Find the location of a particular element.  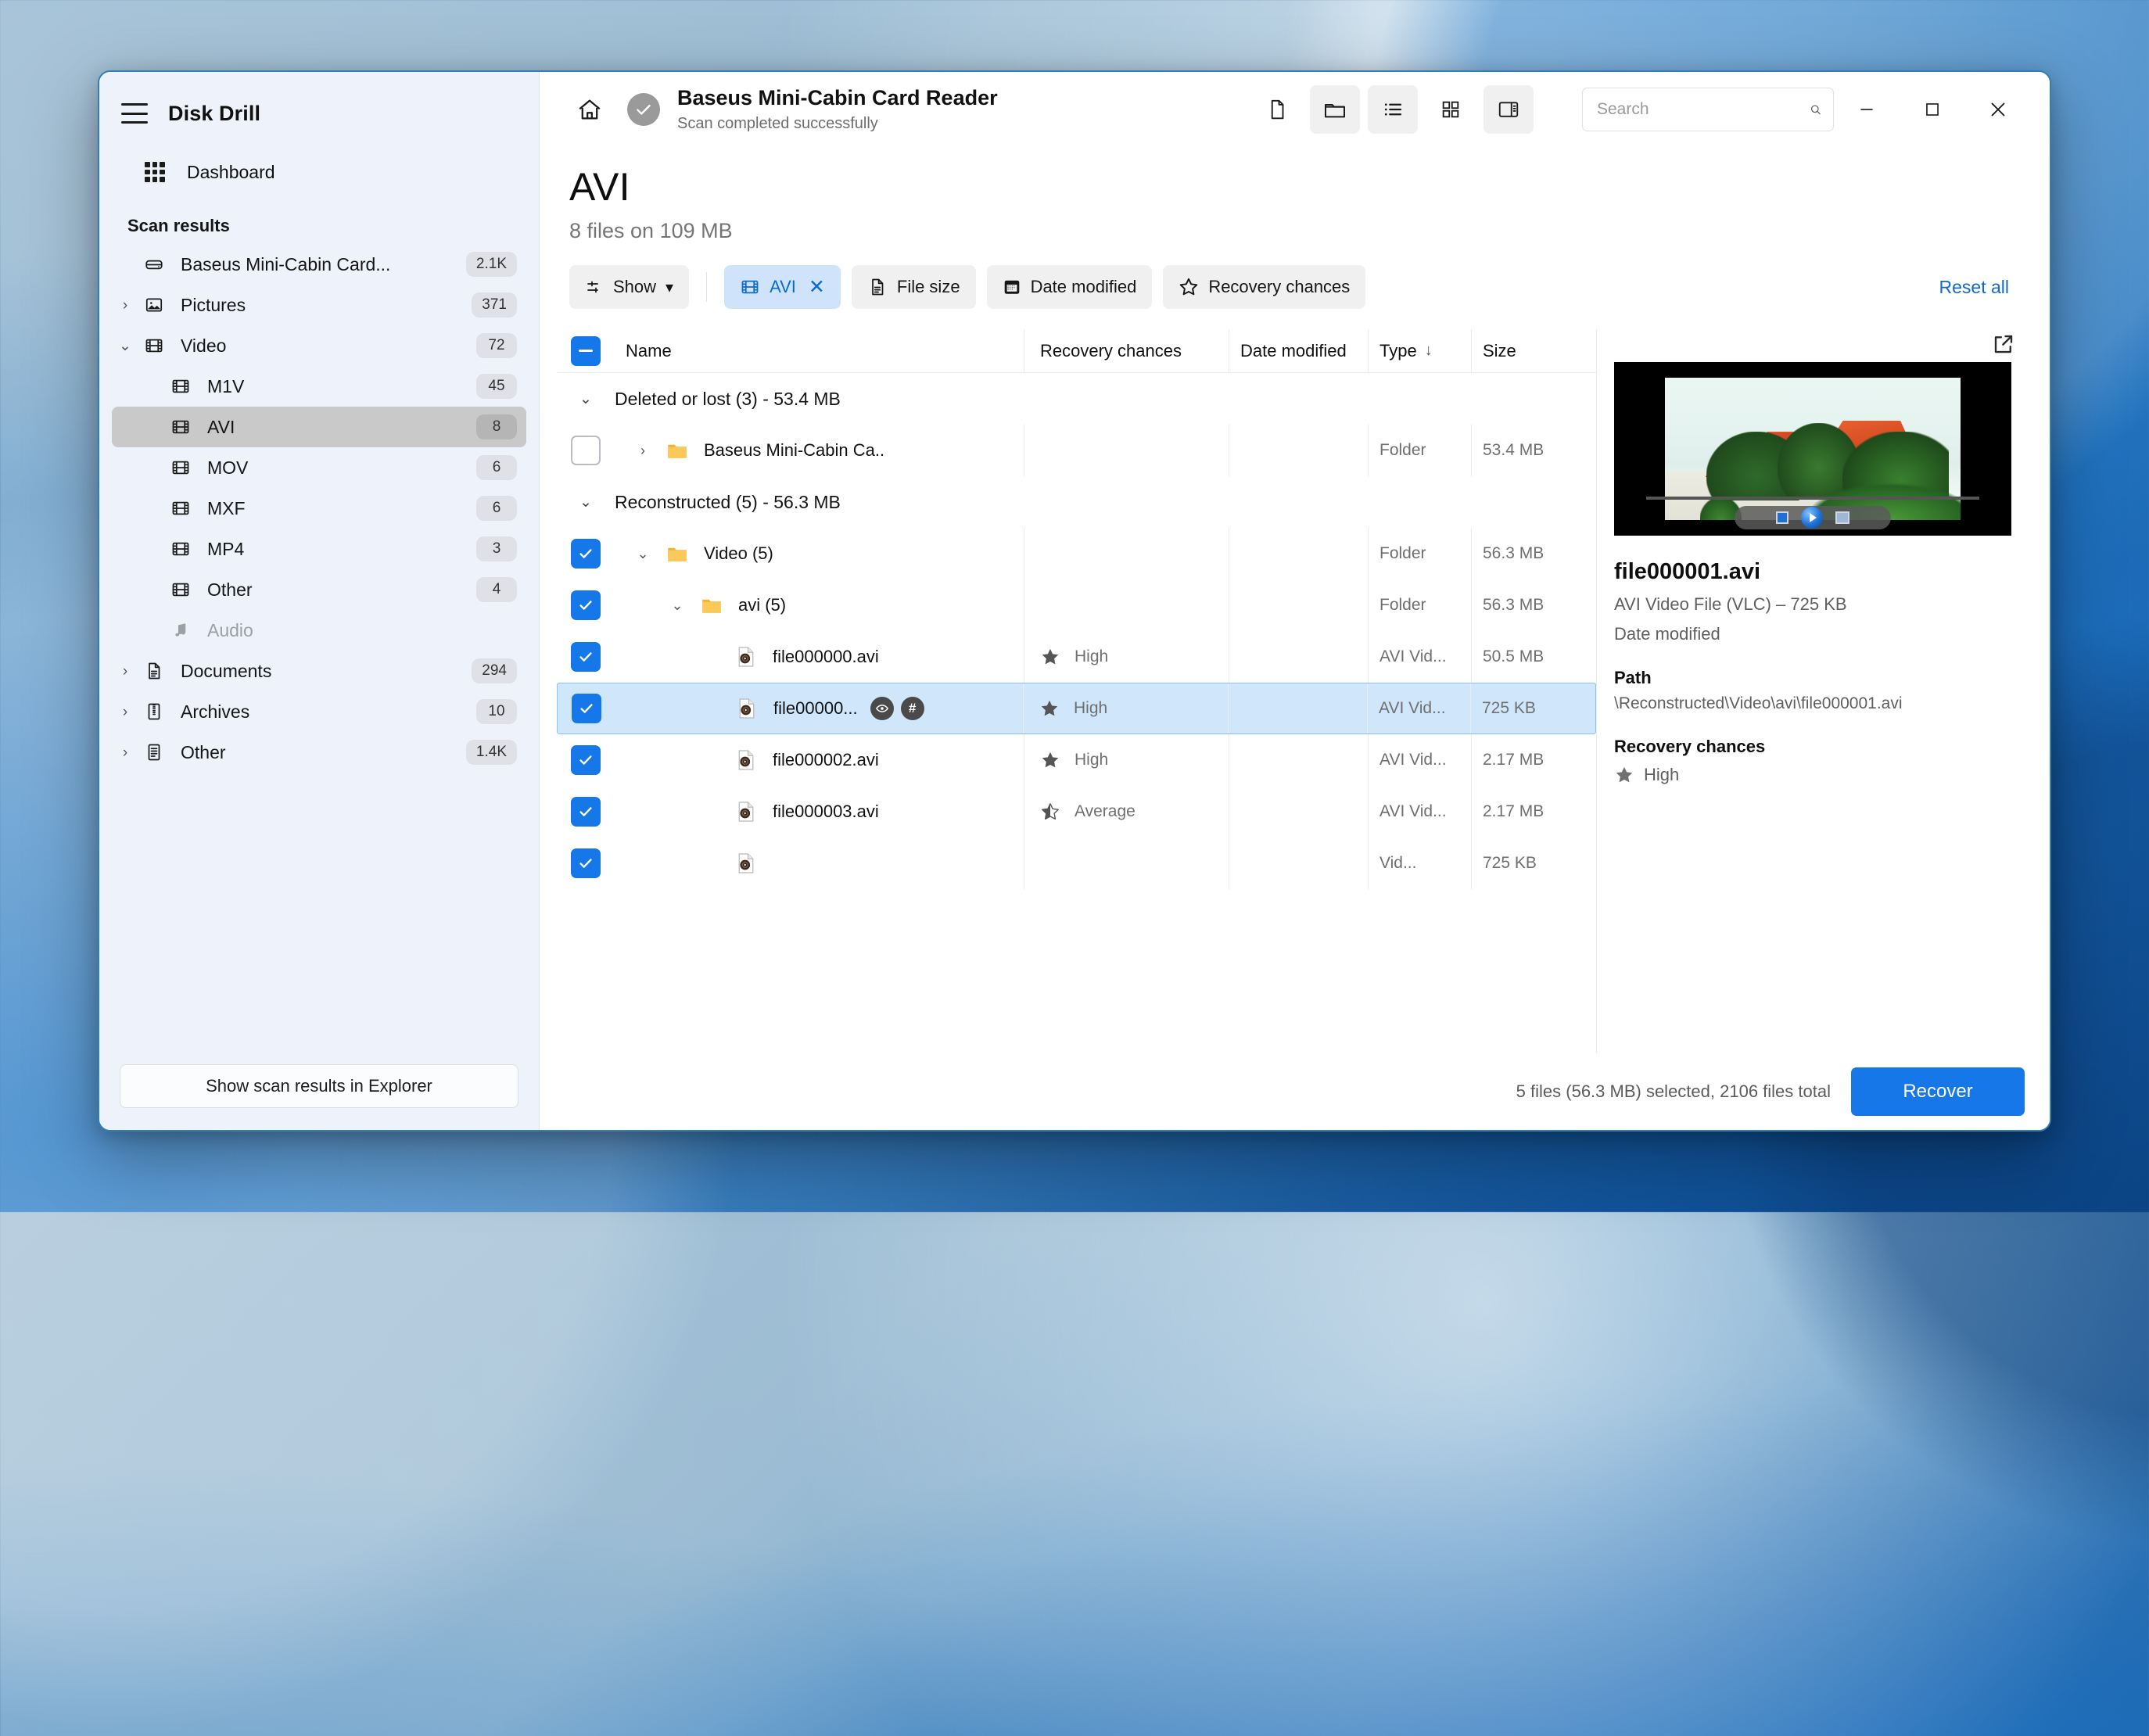

sidebar-item-pictures: › Pictures 371 is located at coordinates (319, 305).